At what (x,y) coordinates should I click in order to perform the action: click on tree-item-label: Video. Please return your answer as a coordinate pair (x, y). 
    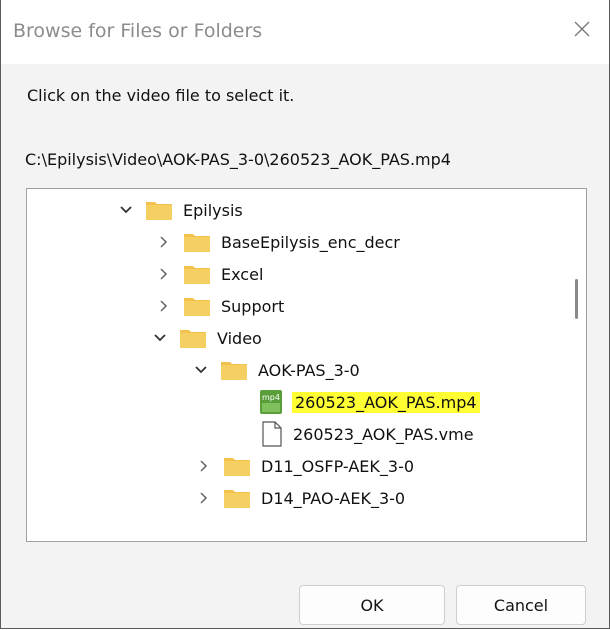
    Looking at the image, I should click on (239, 338).